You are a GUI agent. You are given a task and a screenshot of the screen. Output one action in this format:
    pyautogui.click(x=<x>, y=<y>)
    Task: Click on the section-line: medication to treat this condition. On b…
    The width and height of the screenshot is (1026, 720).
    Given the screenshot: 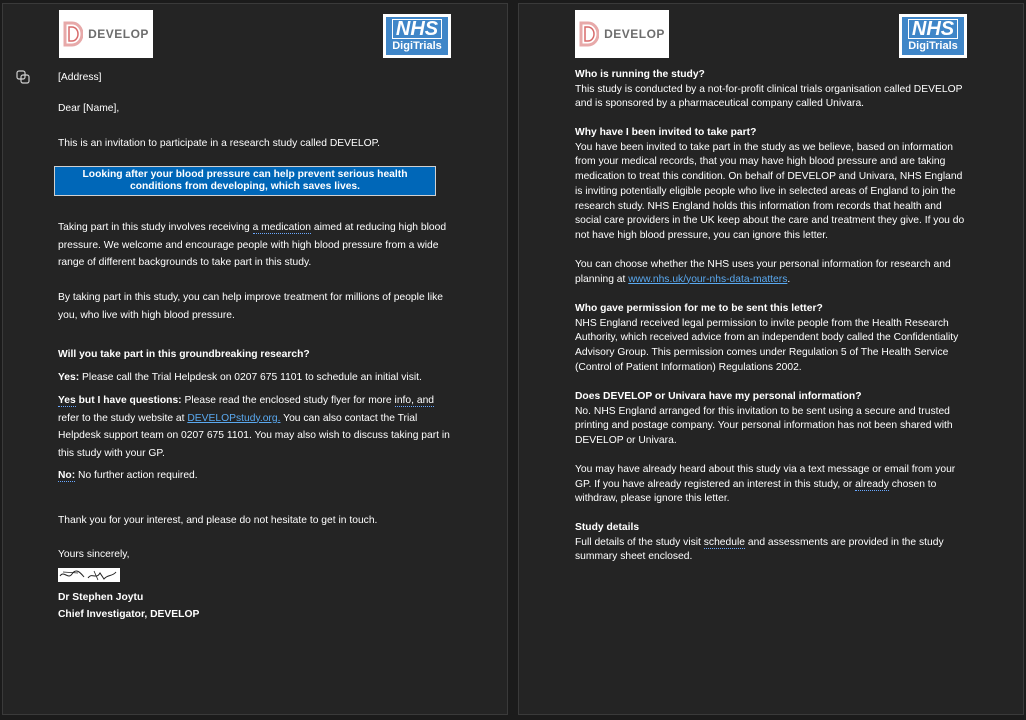 What is the action you would take?
    pyautogui.click(x=769, y=177)
    